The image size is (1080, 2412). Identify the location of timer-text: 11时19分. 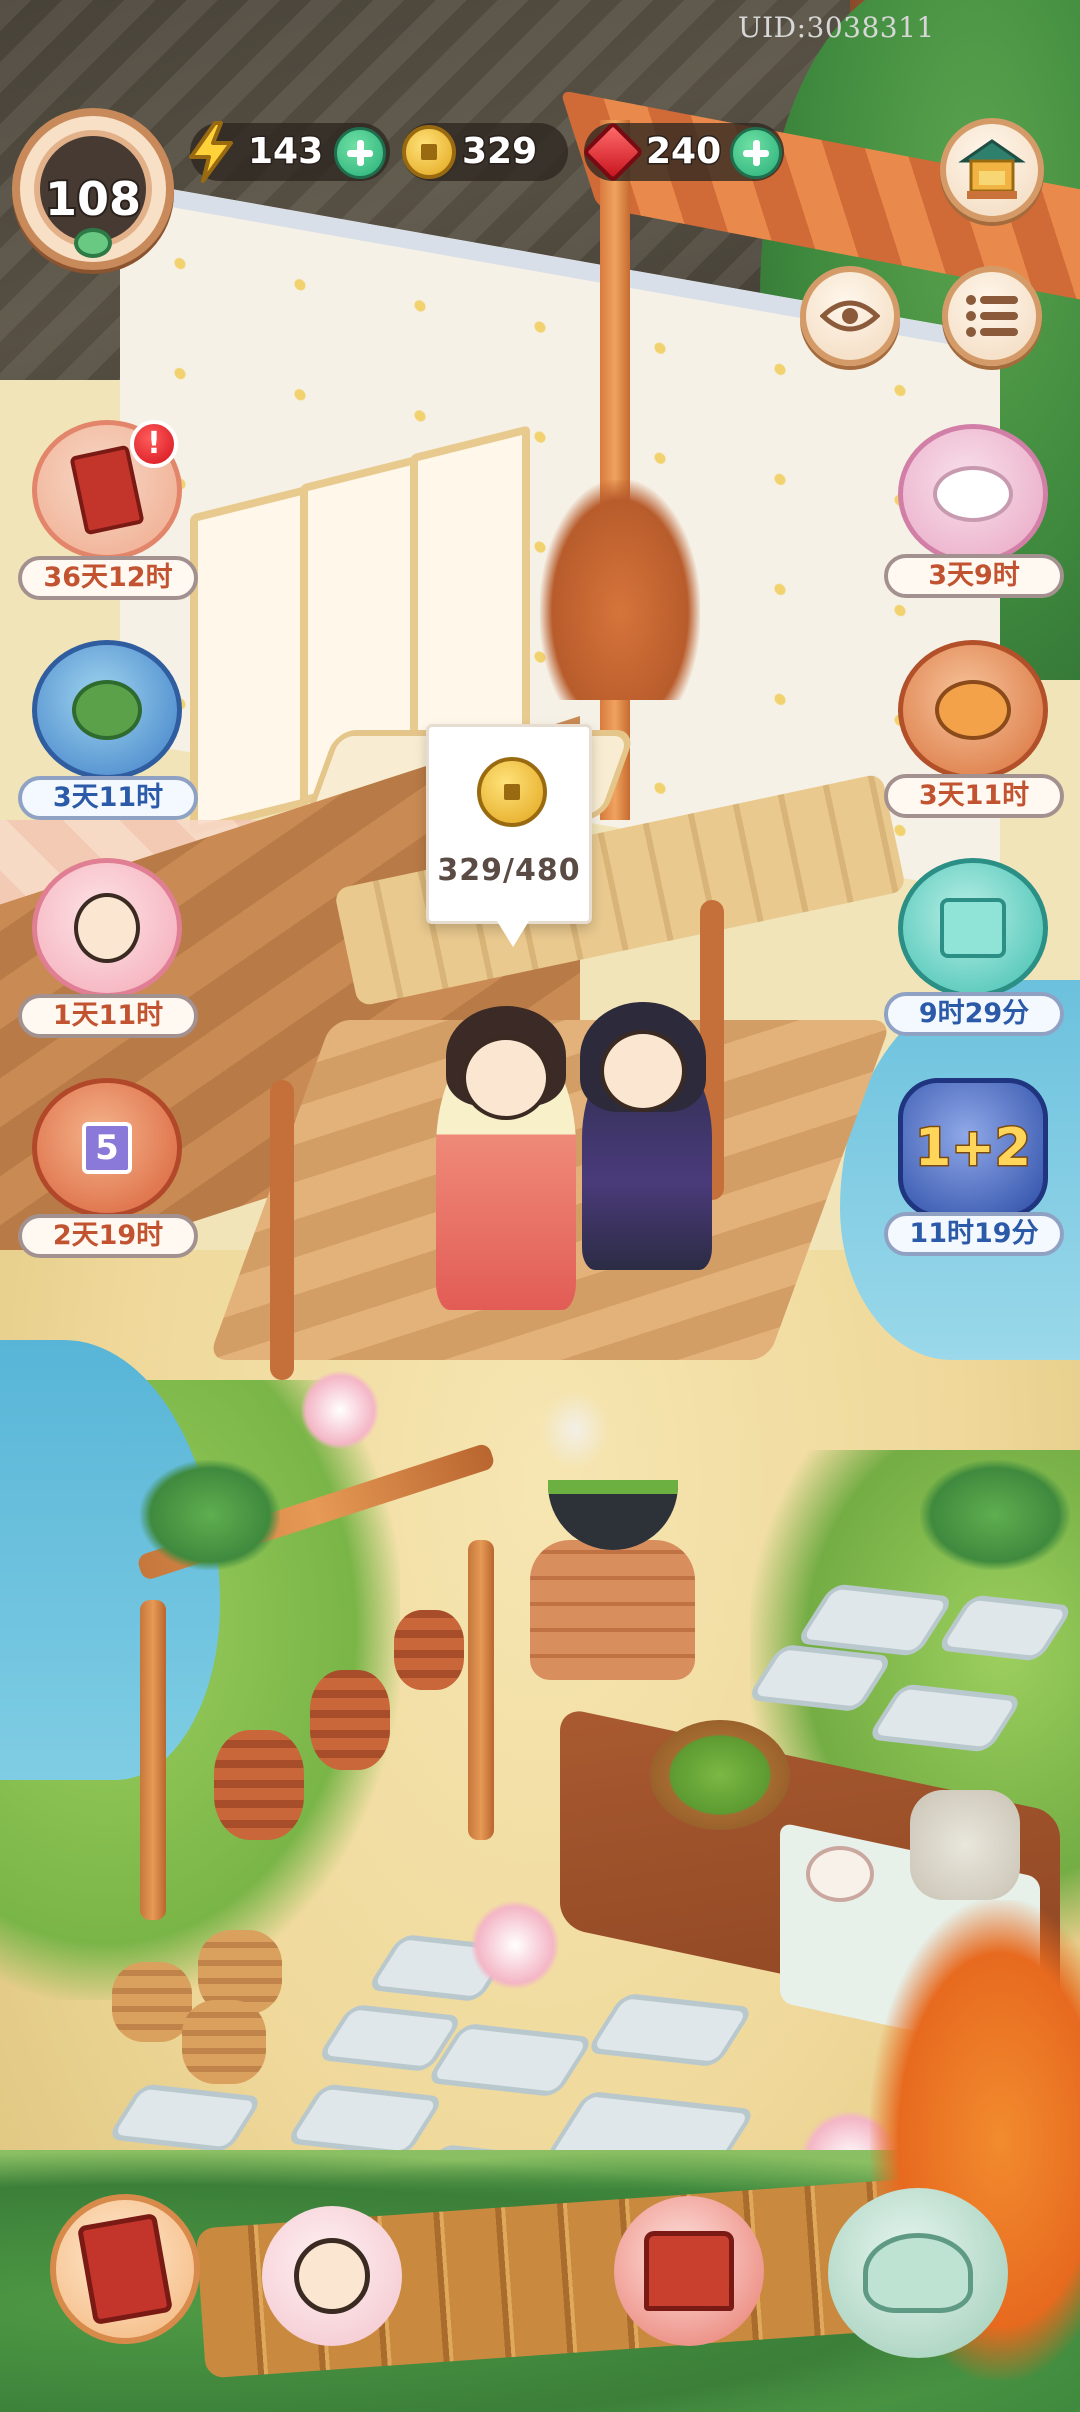
(974, 1234).